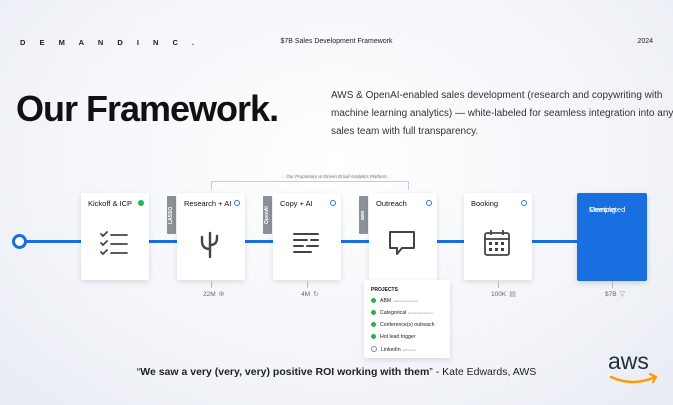 The height and width of the screenshot is (405, 673). What do you see at coordinates (512, 294) in the screenshot?
I see `calendar-small-icon: ▤` at bounding box center [512, 294].